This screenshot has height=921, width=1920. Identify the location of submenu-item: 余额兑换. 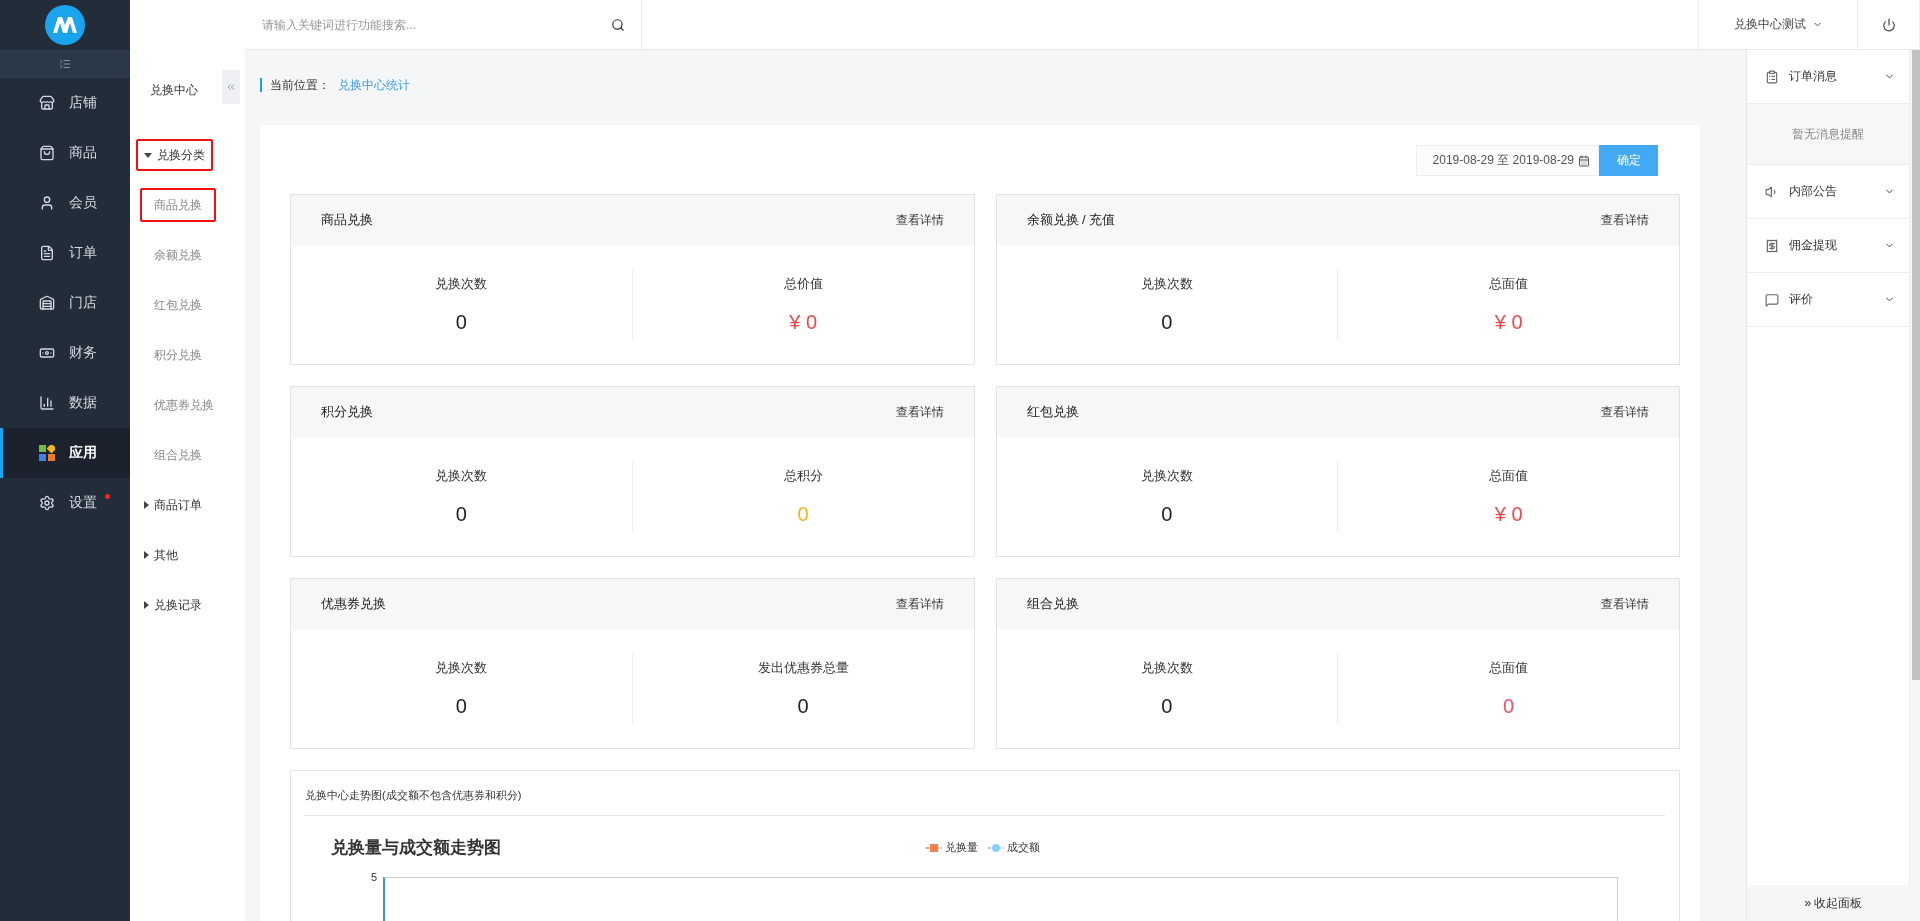
(178, 255).